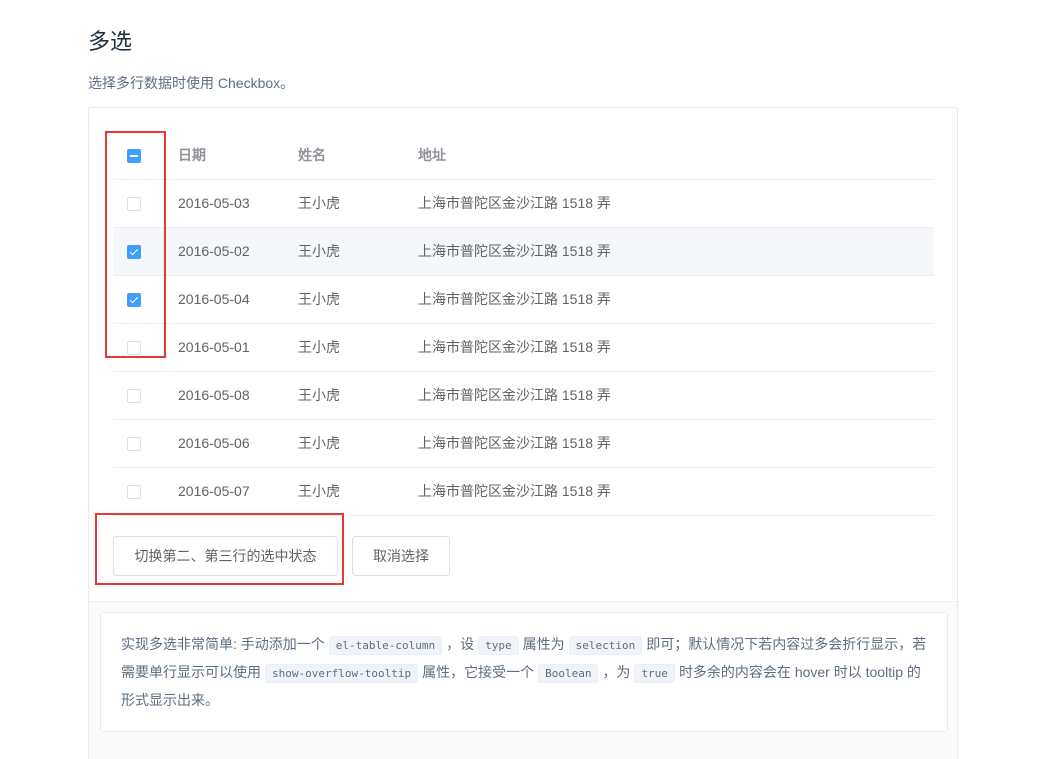 The height and width of the screenshot is (759, 1046). What do you see at coordinates (568, 673) in the screenshot?
I see `code-boolean: Boolean` at bounding box center [568, 673].